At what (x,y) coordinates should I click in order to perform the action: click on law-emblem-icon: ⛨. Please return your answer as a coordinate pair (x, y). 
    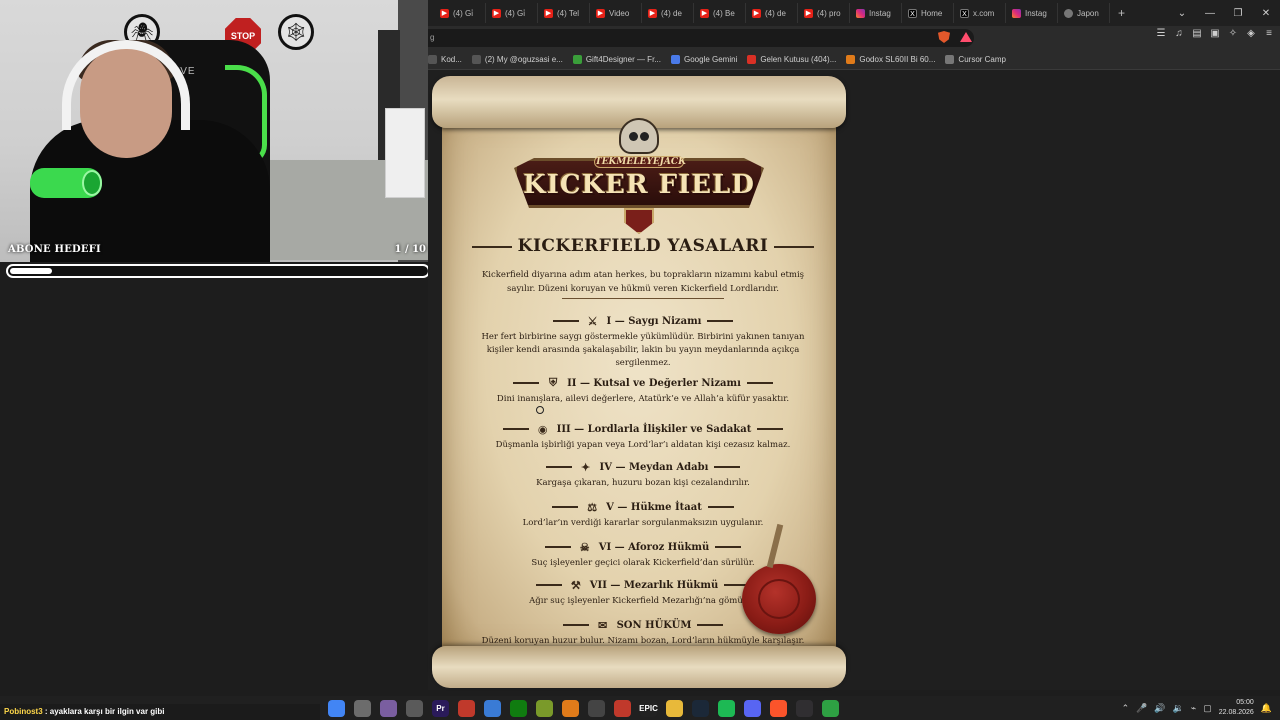
    Looking at the image, I should click on (553, 382).